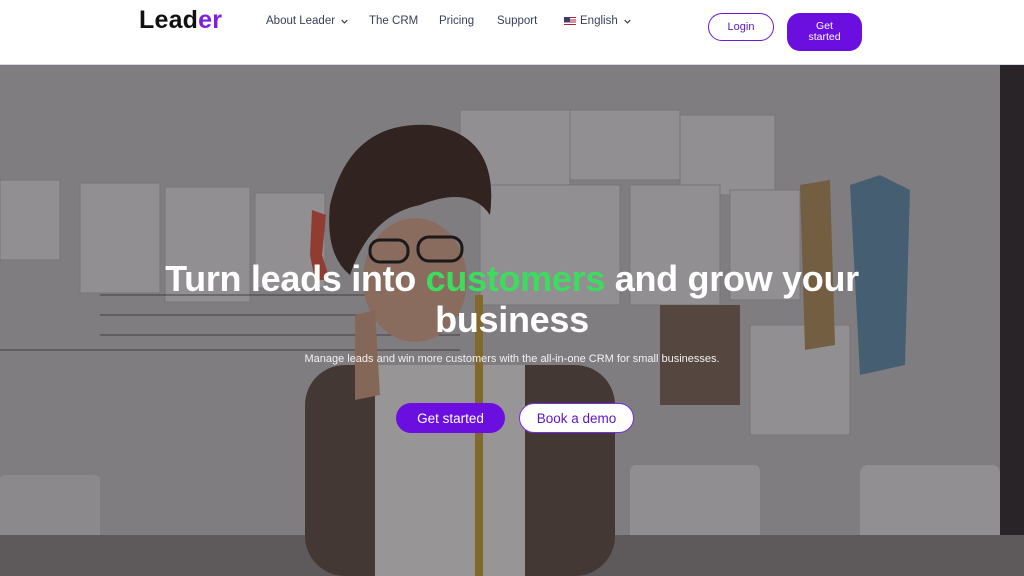 The image size is (1024, 576). I want to click on nav-item-support: Support, so click(517, 21).